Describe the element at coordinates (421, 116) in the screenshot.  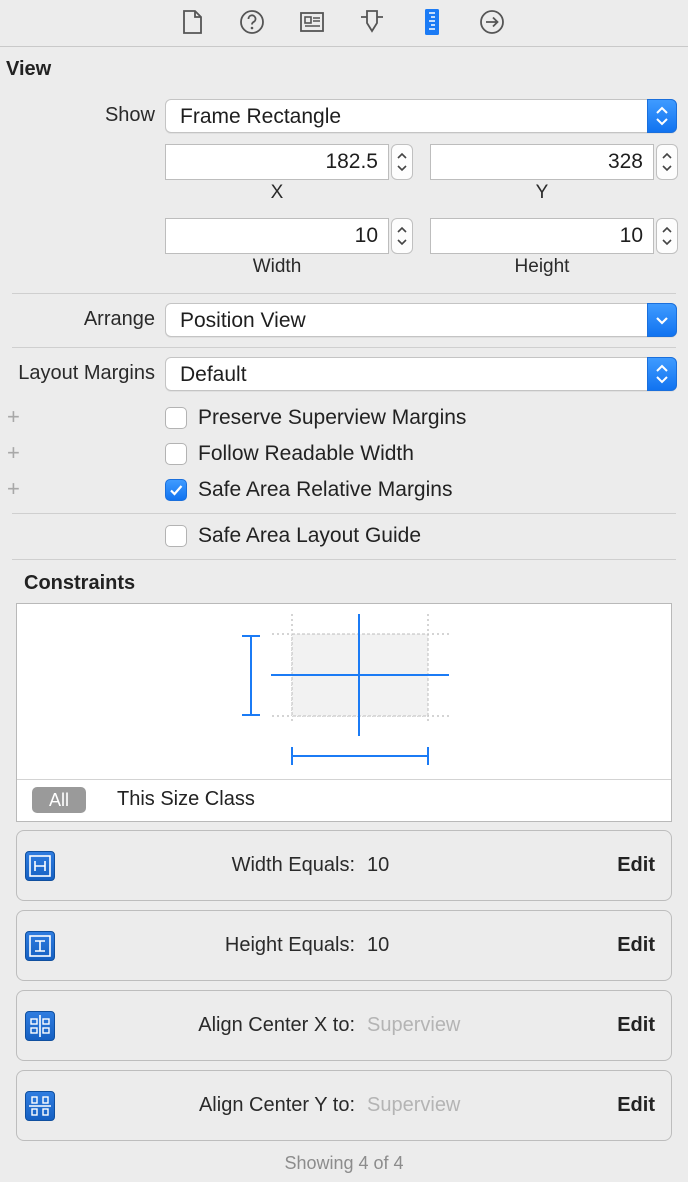
I see `show-popup: Frame Rectangle` at that location.